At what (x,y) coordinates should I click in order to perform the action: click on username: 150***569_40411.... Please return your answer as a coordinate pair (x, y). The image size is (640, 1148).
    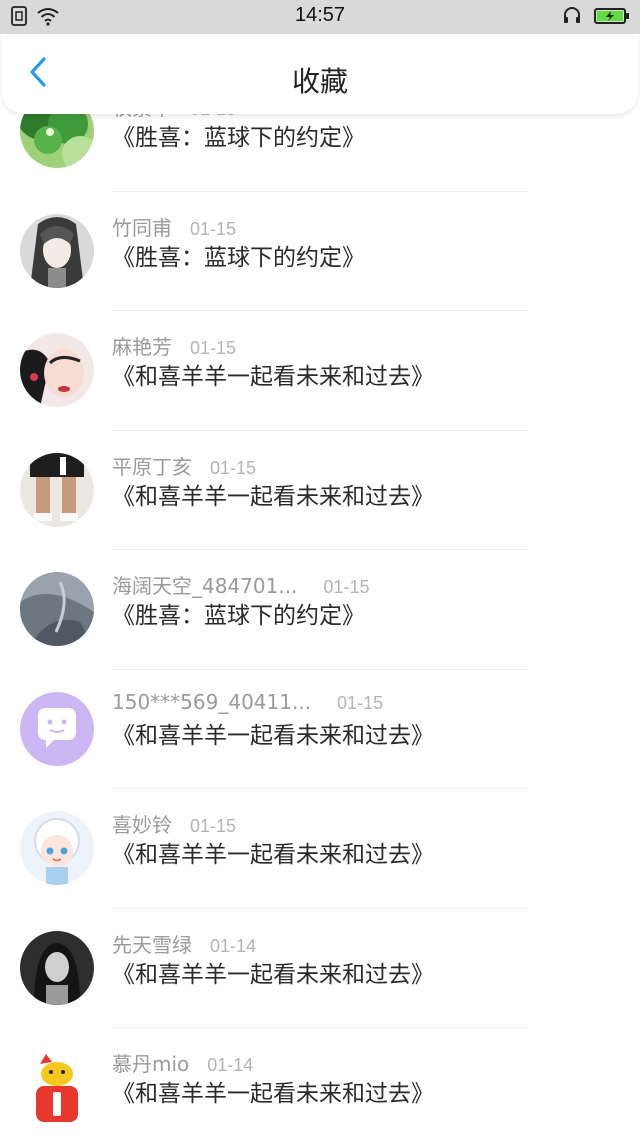
    Looking at the image, I should click on (212, 701).